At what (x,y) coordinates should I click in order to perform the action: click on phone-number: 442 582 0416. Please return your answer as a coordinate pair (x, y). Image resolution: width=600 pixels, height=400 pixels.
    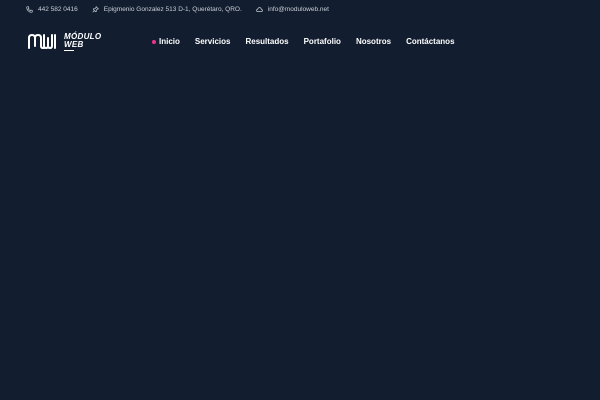
    Looking at the image, I should click on (58, 9).